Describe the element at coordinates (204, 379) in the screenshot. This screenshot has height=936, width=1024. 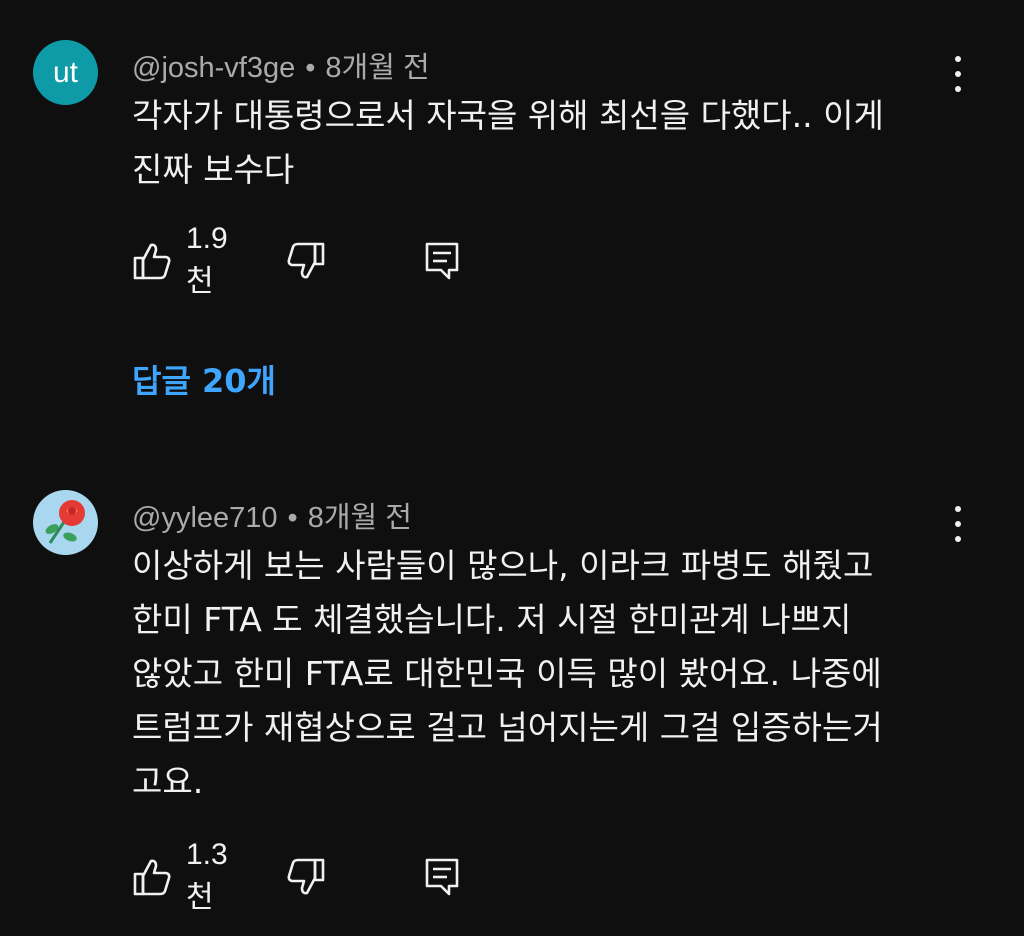
I see `view-replies-link: 답글 20개` at that location.